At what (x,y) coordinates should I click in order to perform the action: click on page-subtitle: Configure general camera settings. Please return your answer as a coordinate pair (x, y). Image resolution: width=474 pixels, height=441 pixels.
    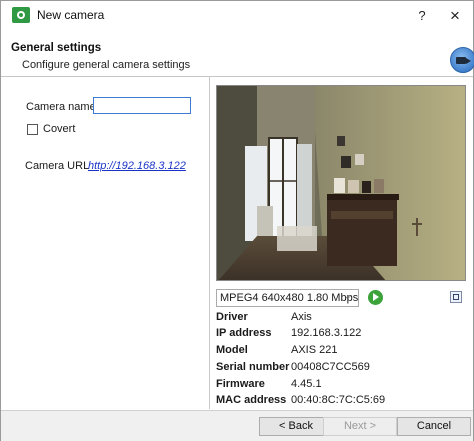
    Looking at the image, I should click on (106, 65).